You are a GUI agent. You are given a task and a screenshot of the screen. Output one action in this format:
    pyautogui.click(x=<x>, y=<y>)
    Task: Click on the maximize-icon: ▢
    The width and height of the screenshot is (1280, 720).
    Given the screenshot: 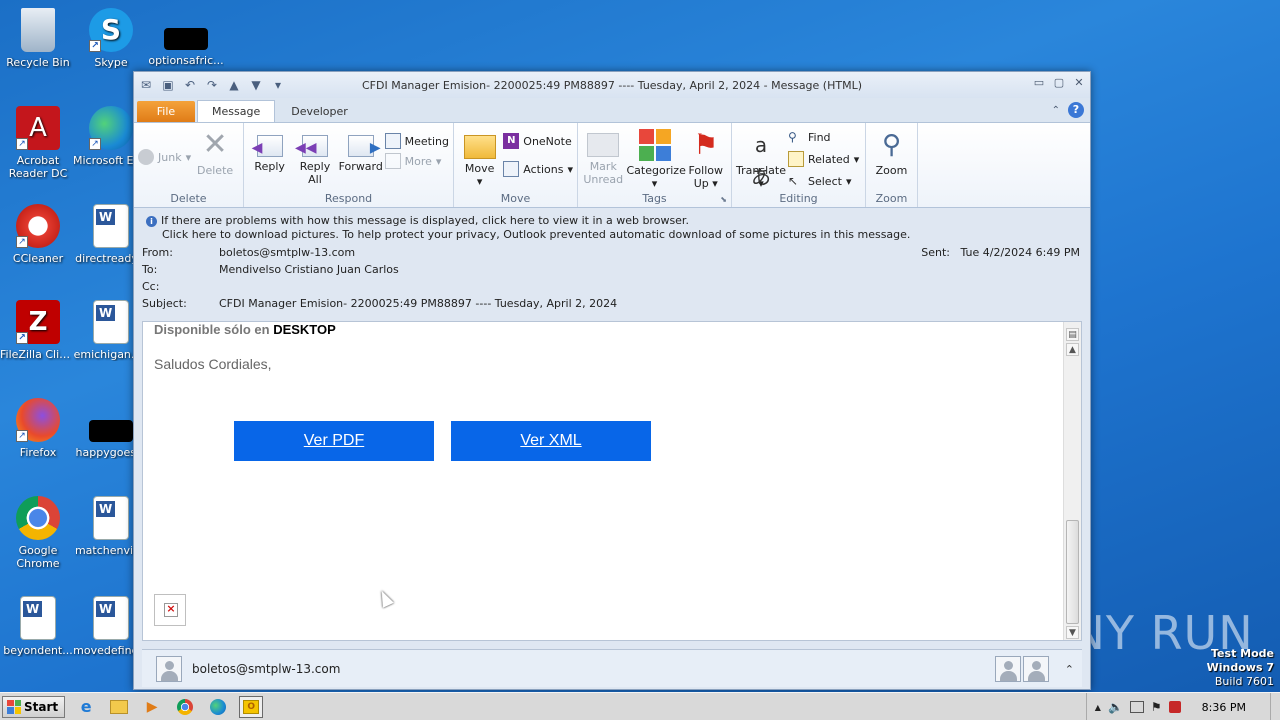 What is the action you would take?
    pyautogui.click(x=1059, y=83)
    